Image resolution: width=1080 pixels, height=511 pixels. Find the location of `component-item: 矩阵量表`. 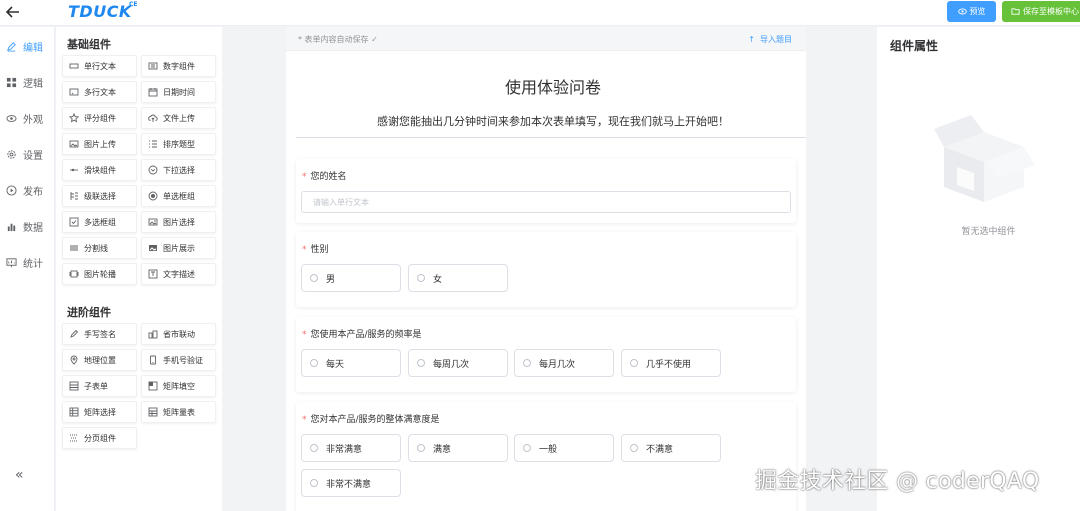

component-item: 矩阵量表 is located at coordinates (178, 412).